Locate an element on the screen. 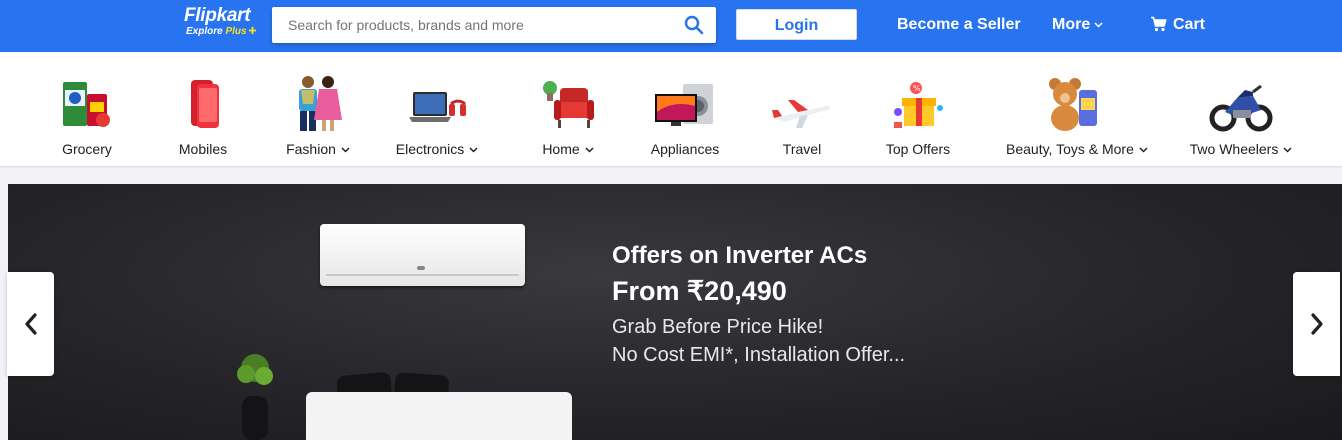 The width and height of the screenshot is (1342, 440). category-label: Electronics is located at coordinates (437, 149).